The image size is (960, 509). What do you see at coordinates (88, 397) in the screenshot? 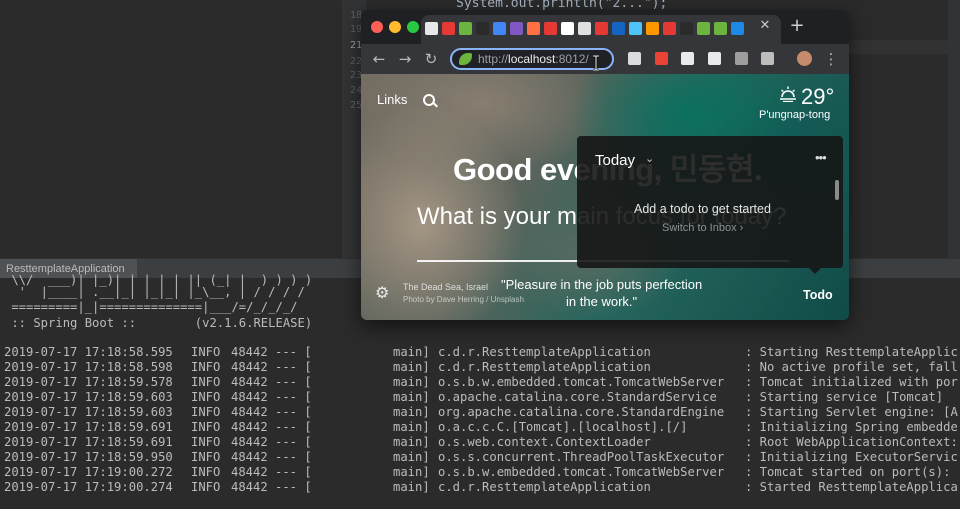
I see `log-ts: 2019-07-17 17:18:59.603` at bounding box center [88, 397].